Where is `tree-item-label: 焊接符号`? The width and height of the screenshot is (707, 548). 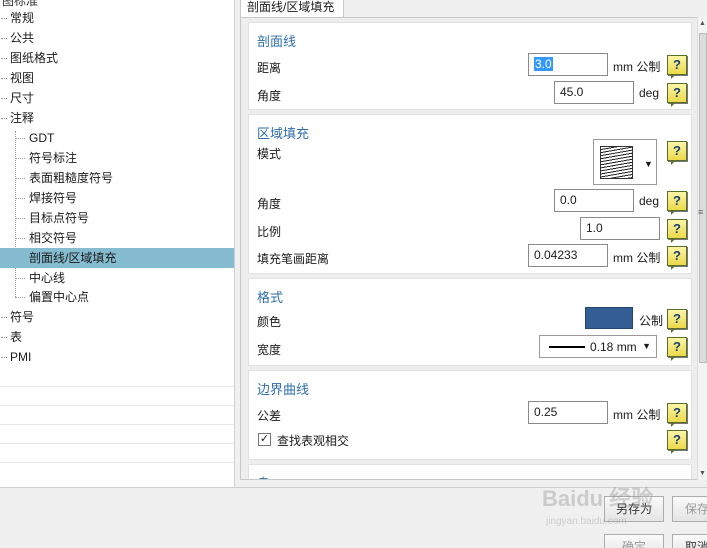
tree-item-label: 焊接符号 is located at coordinates (53, 198).